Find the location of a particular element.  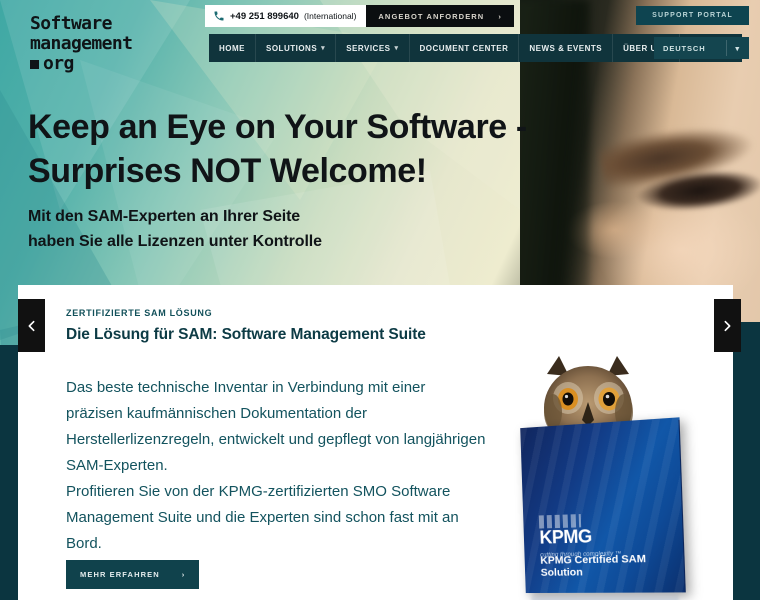

nav-item-news-events: NEWS & EVENTS is located at coordinates (566, 48).